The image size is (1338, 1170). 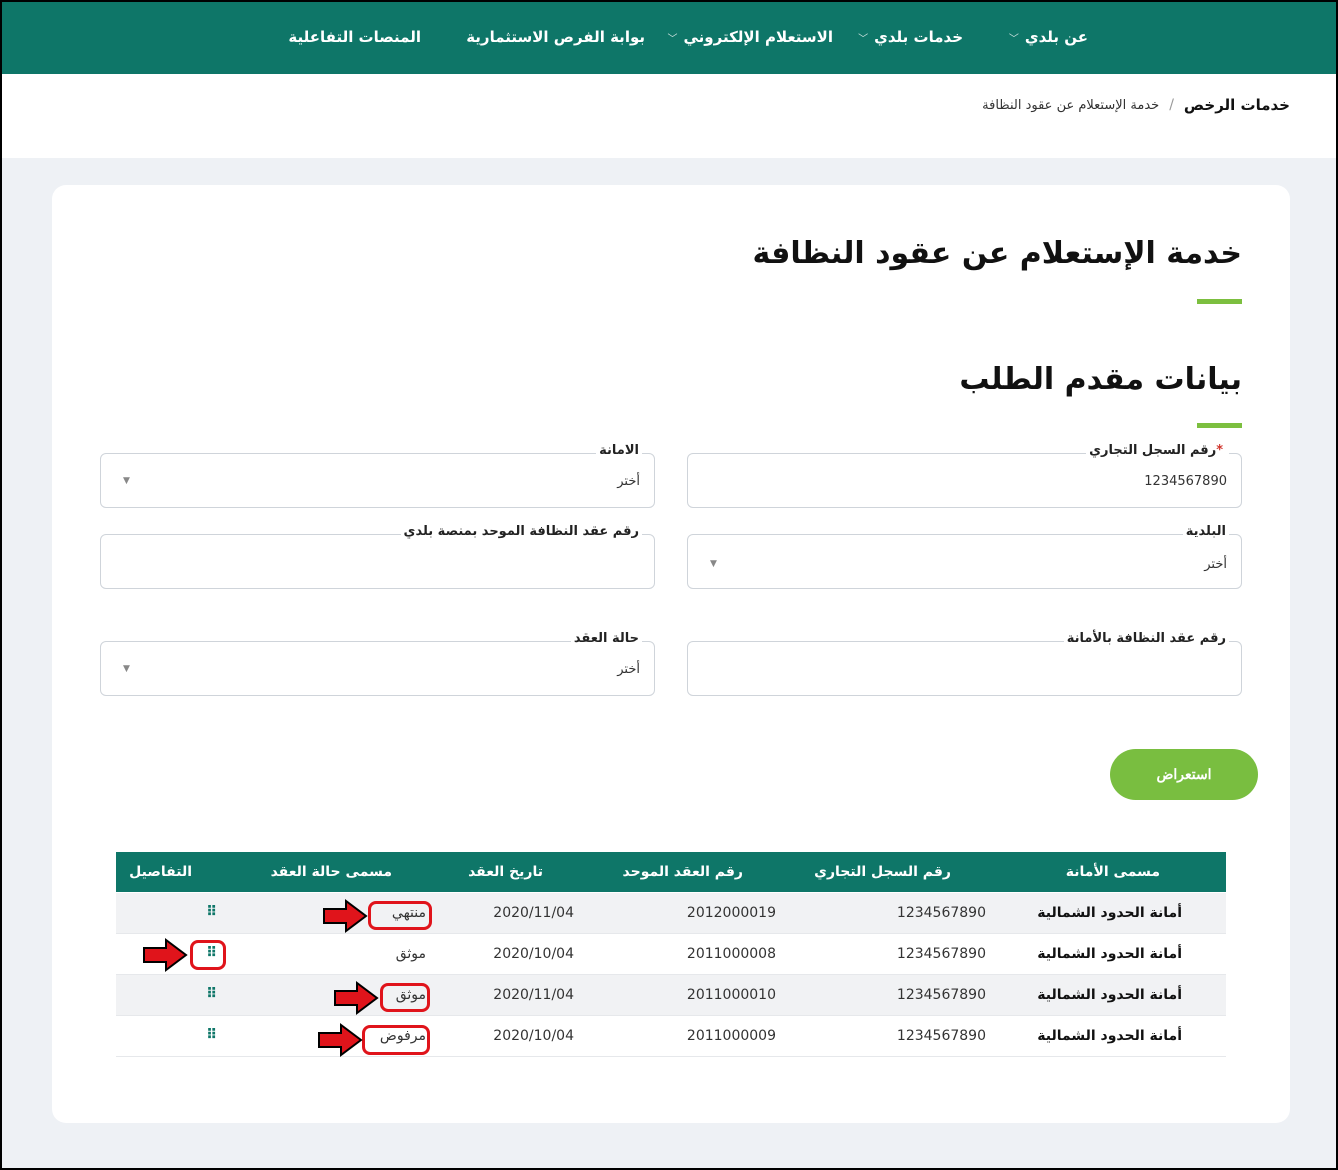 What do you see at coordinates (628, 669) in the screenshot?
I see `contract-status-value: أختر` at bounding box center [628, 669].